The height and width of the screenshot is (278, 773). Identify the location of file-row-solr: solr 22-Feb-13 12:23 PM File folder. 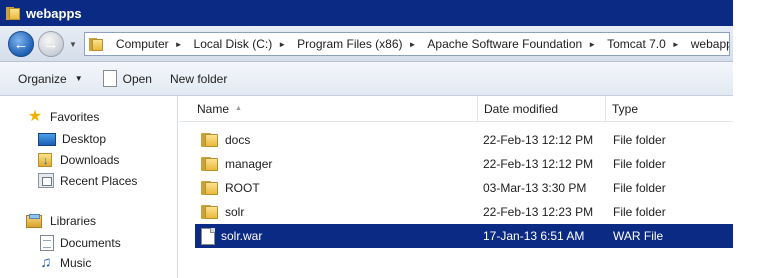
(464, 212).